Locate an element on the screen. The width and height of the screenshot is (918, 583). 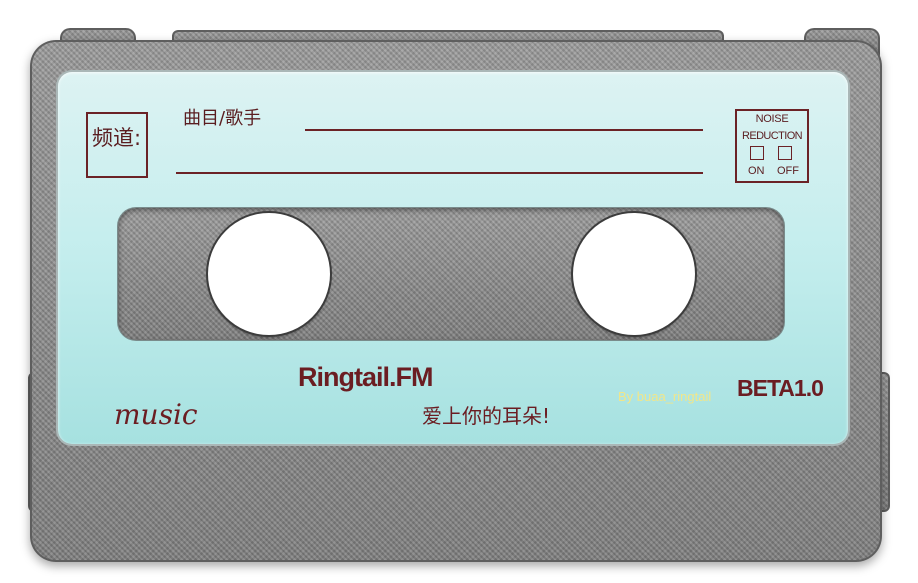
noise-off-checkbox is located at coordinates (785, 153).